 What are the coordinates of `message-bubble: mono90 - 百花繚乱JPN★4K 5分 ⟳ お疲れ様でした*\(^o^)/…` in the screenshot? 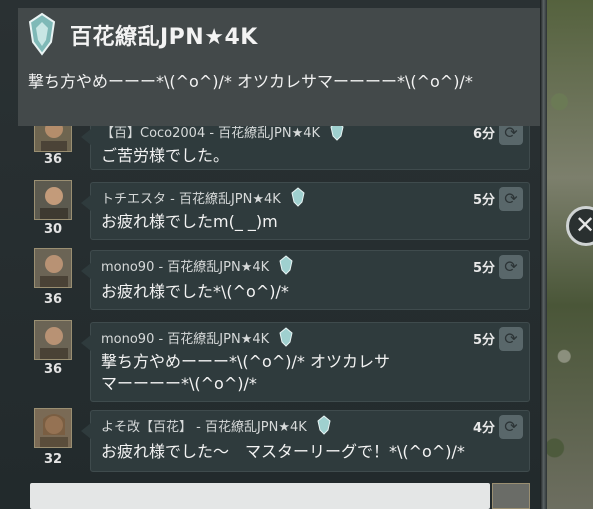 It's located at (305, 280).